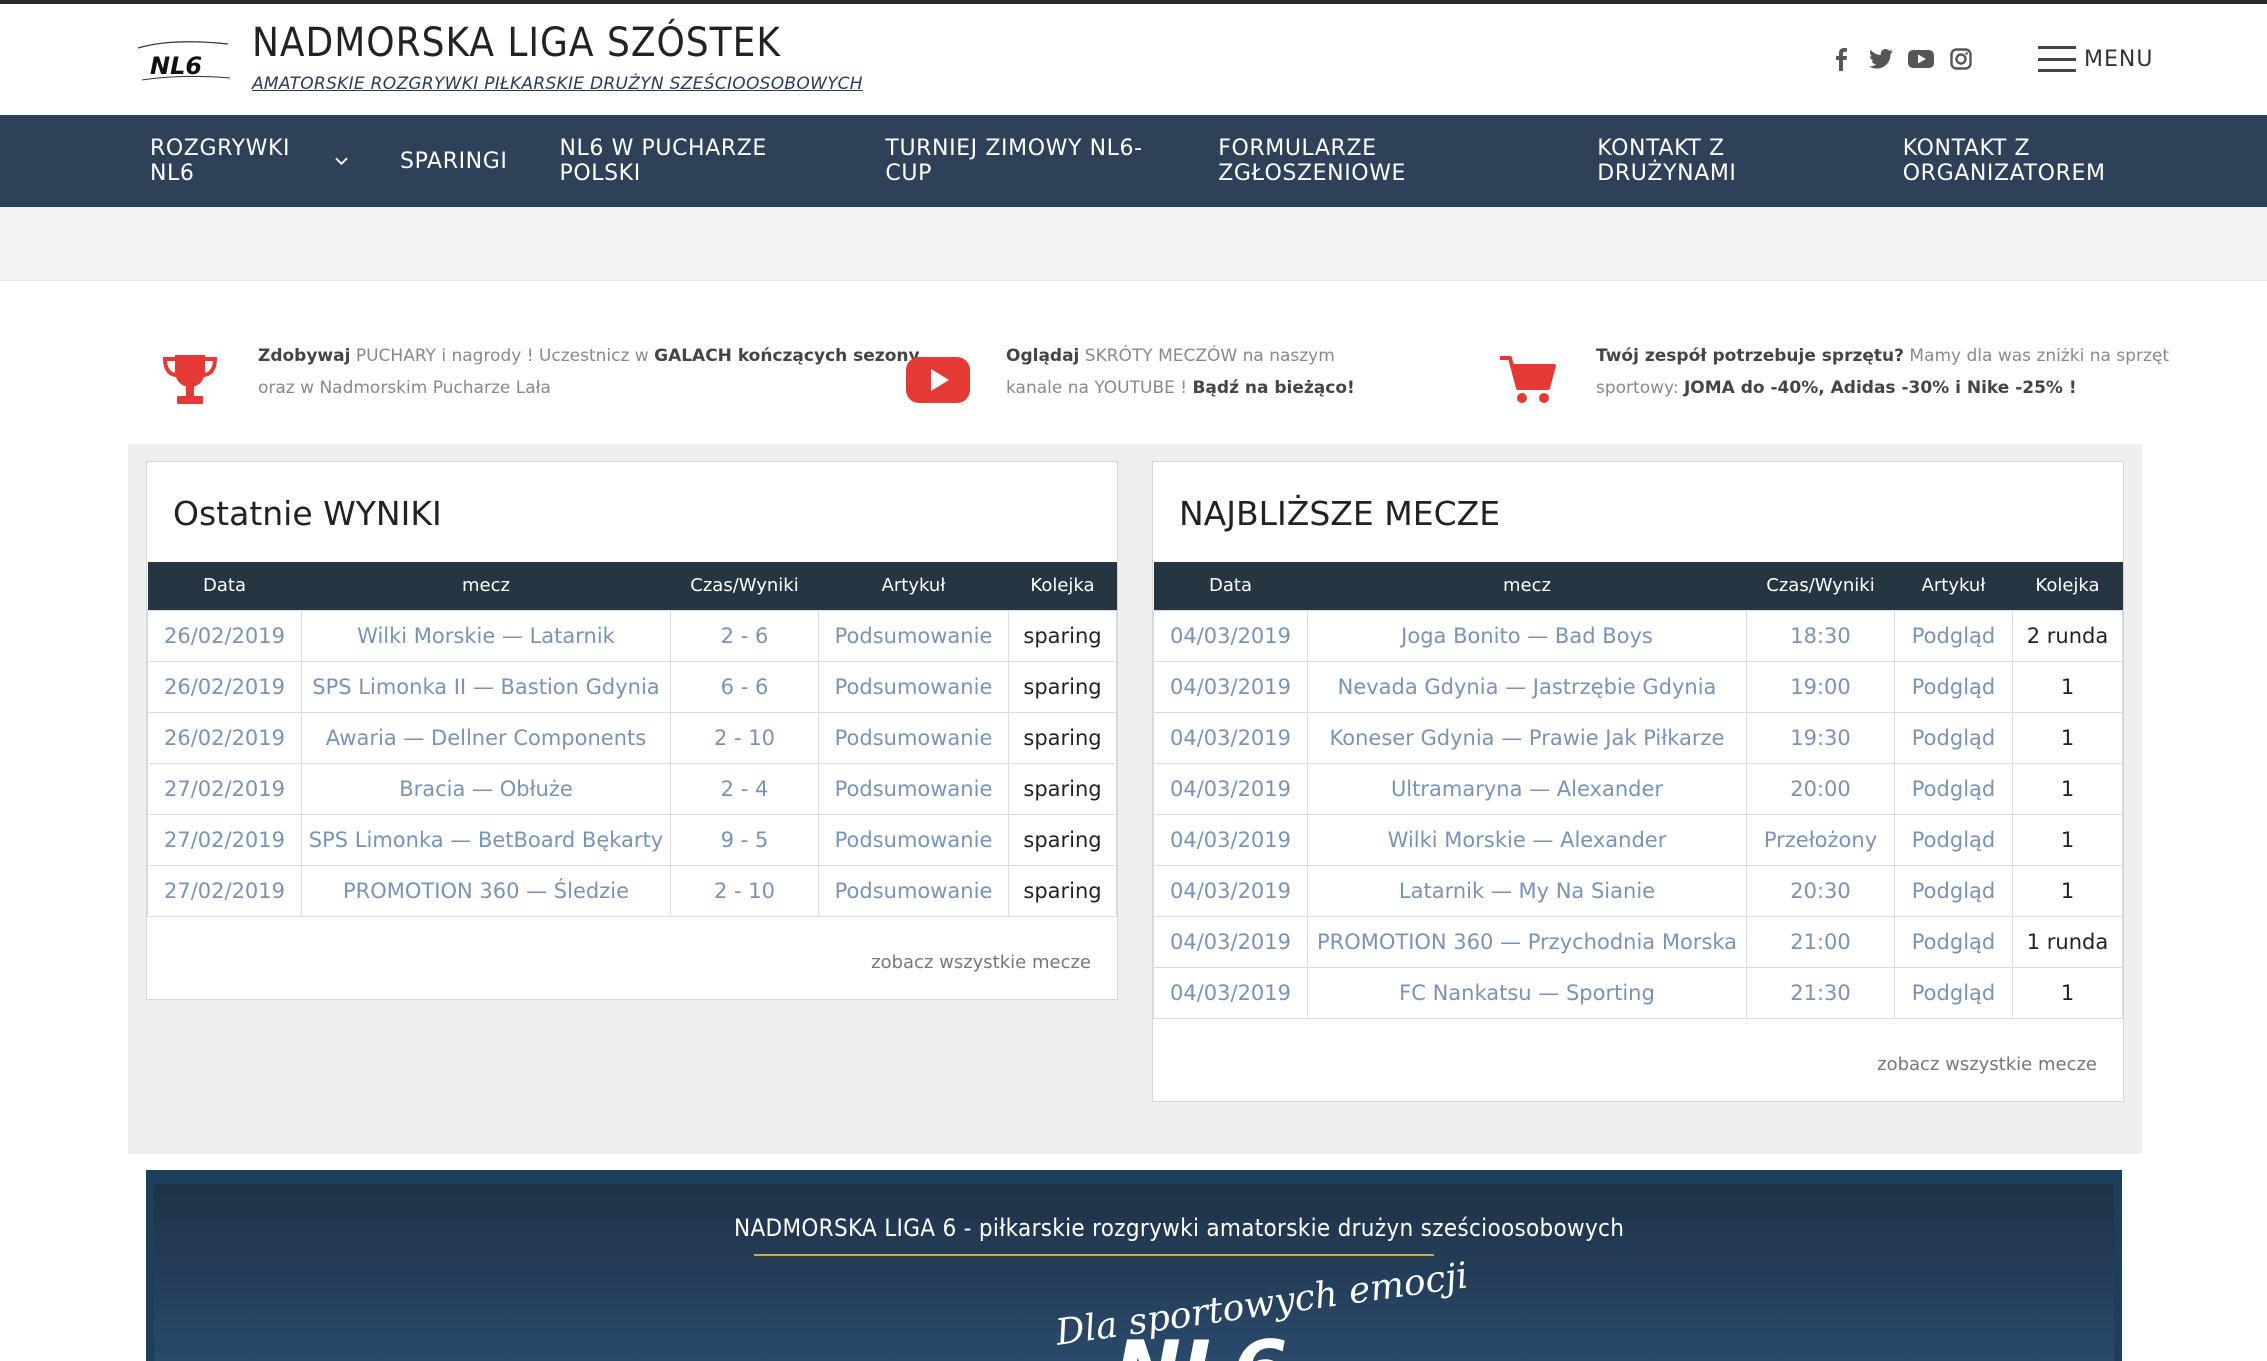 This screenshot has height=1361, width=2267. I want to click on nav-item-rozgrywki: ROZGRYWKI NL6, so click(249, 161).